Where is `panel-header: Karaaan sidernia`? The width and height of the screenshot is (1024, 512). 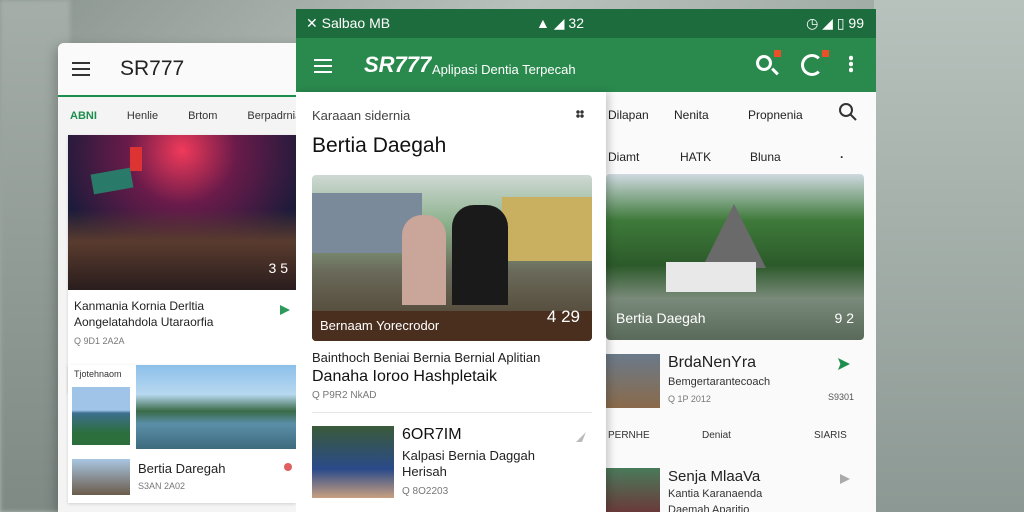
panel-header: Karaaan sidernia is located at coordinates (361, 115).